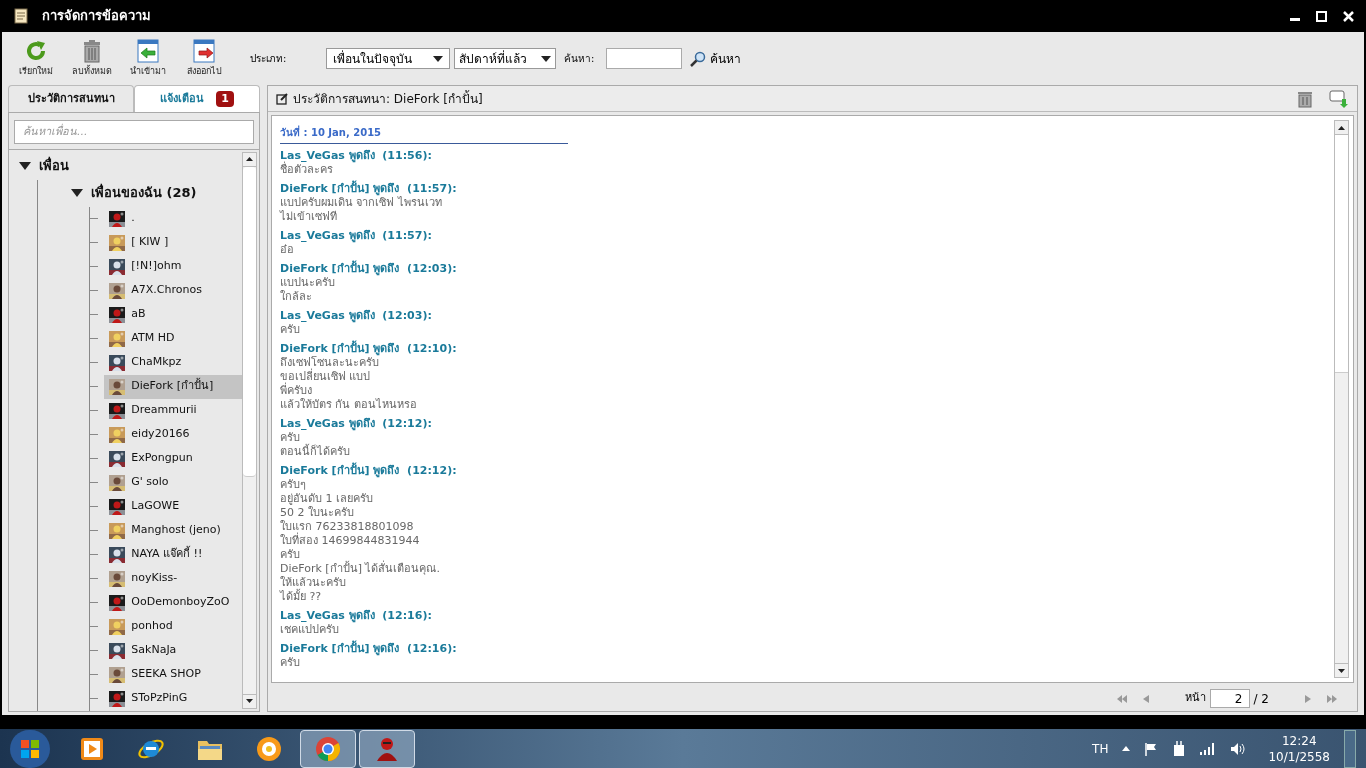  Describe the element at coordinates (356, 616) in the screenshot. I see `message-header: Las_VeGas พูดถึง (12:16):` at that location.